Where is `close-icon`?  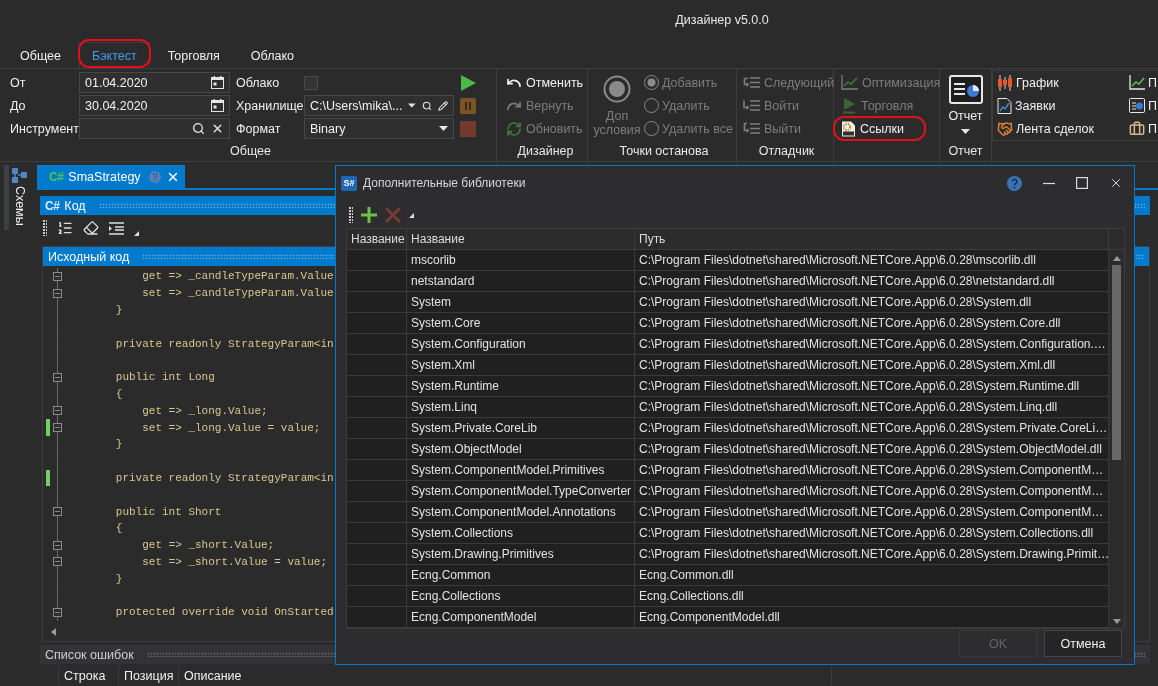 close-icon is located at coordinates (1116, 183).